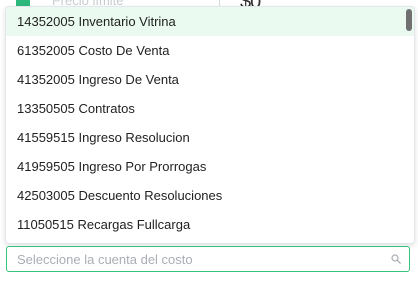 The width and height of the screenshot is (418, 284). What do you see at coordinates (210, 224) in the screenshot?
I see `dropdown-option: 11050515 Recargas Fullcarga` at bounding box center [210, 224].